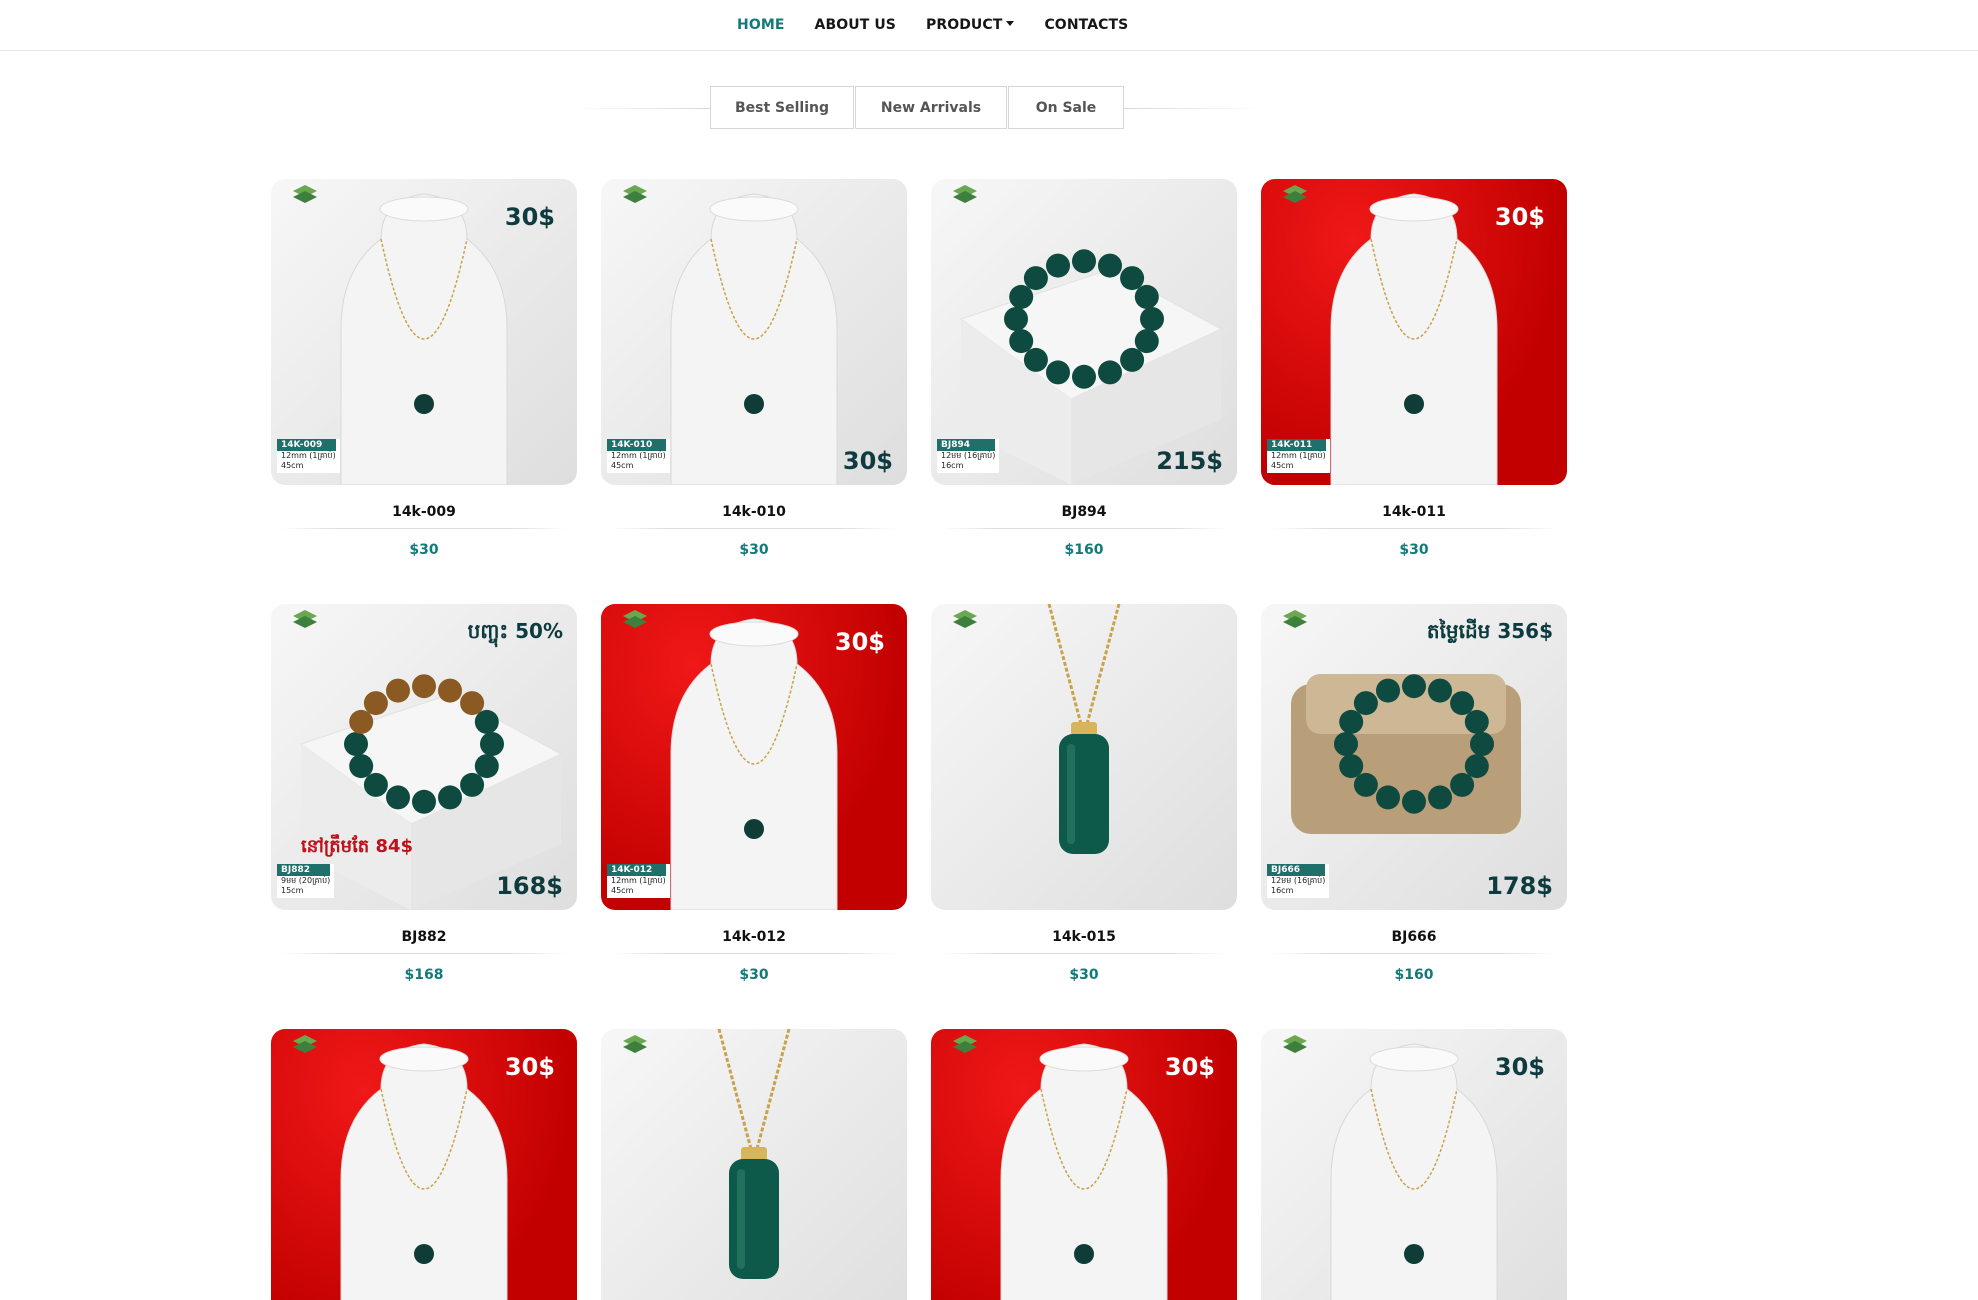  What do you see at coordinates (855, 25) in the screenshot?
I see `nav-about-us: ABOUT US` at bounding box center [855, 25].